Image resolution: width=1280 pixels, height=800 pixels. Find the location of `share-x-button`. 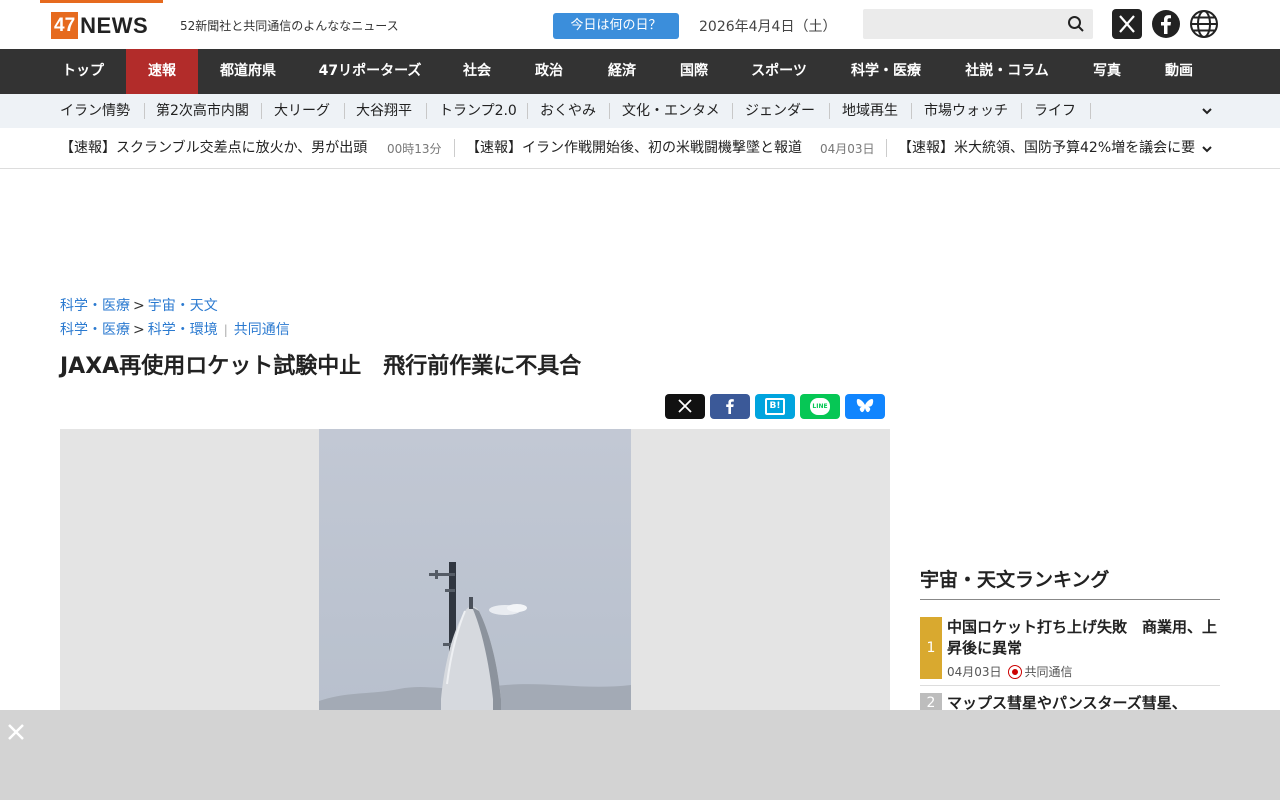

share-x-button is located at coordinates (685, 406).